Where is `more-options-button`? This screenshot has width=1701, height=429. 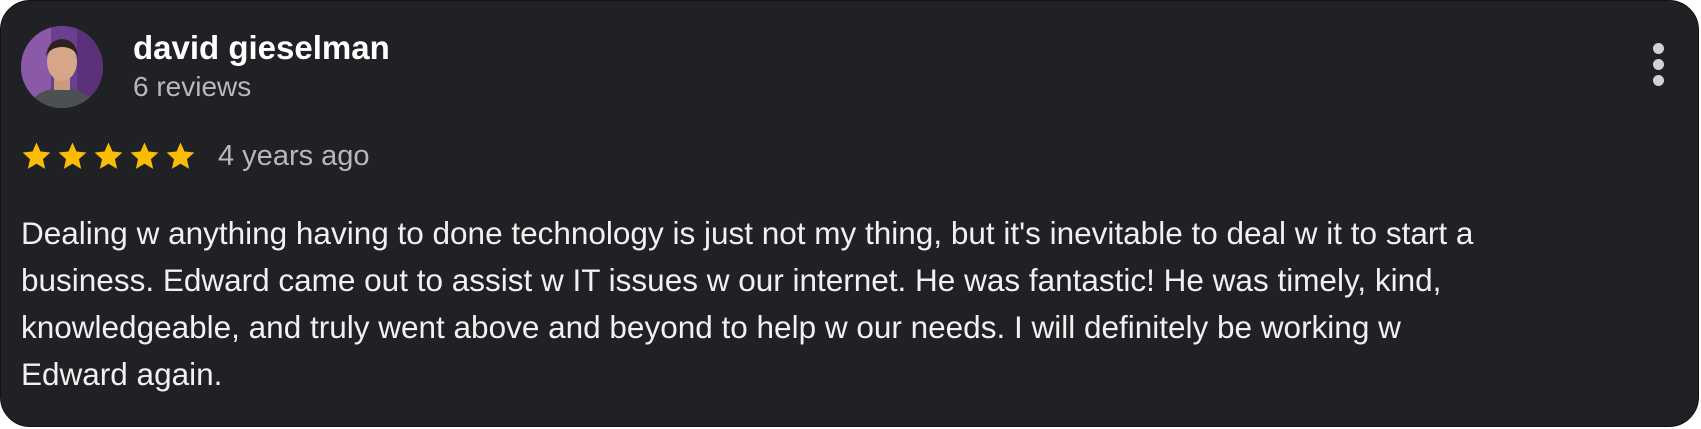 more-options-button is located at coordinates (1658, 69).